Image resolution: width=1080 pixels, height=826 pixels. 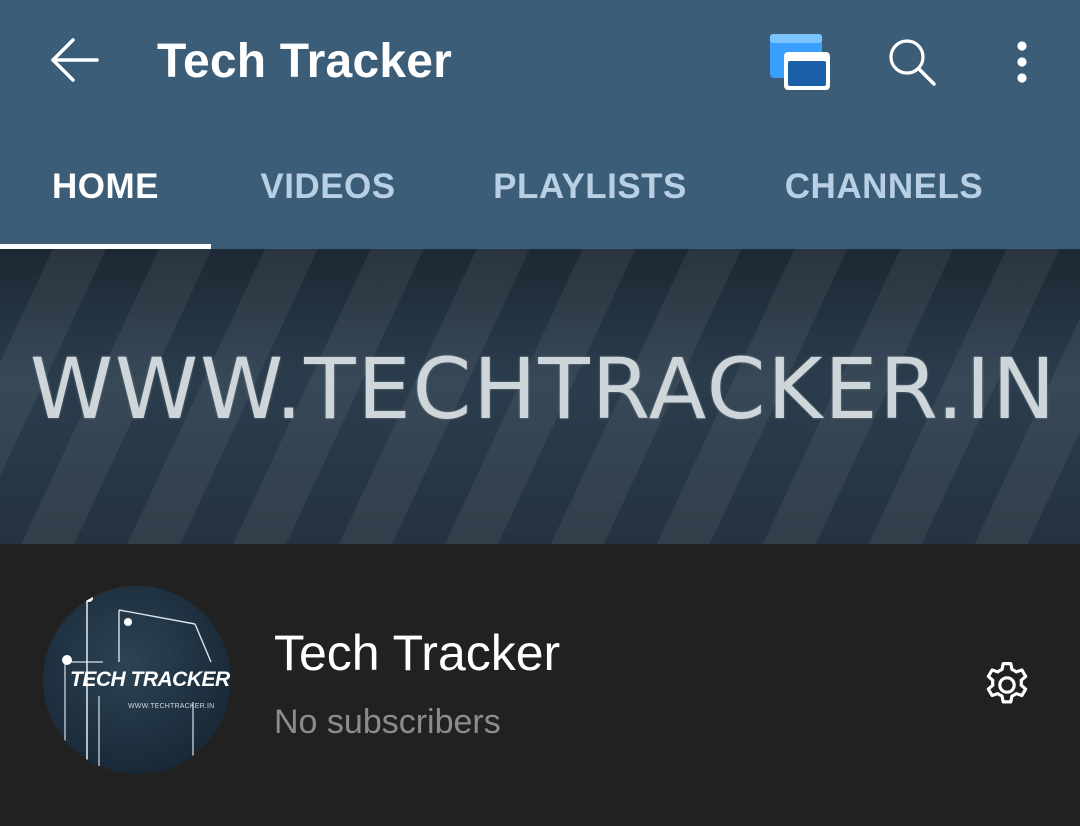 I want to click on settings-button, so click(x=1007, y=685).